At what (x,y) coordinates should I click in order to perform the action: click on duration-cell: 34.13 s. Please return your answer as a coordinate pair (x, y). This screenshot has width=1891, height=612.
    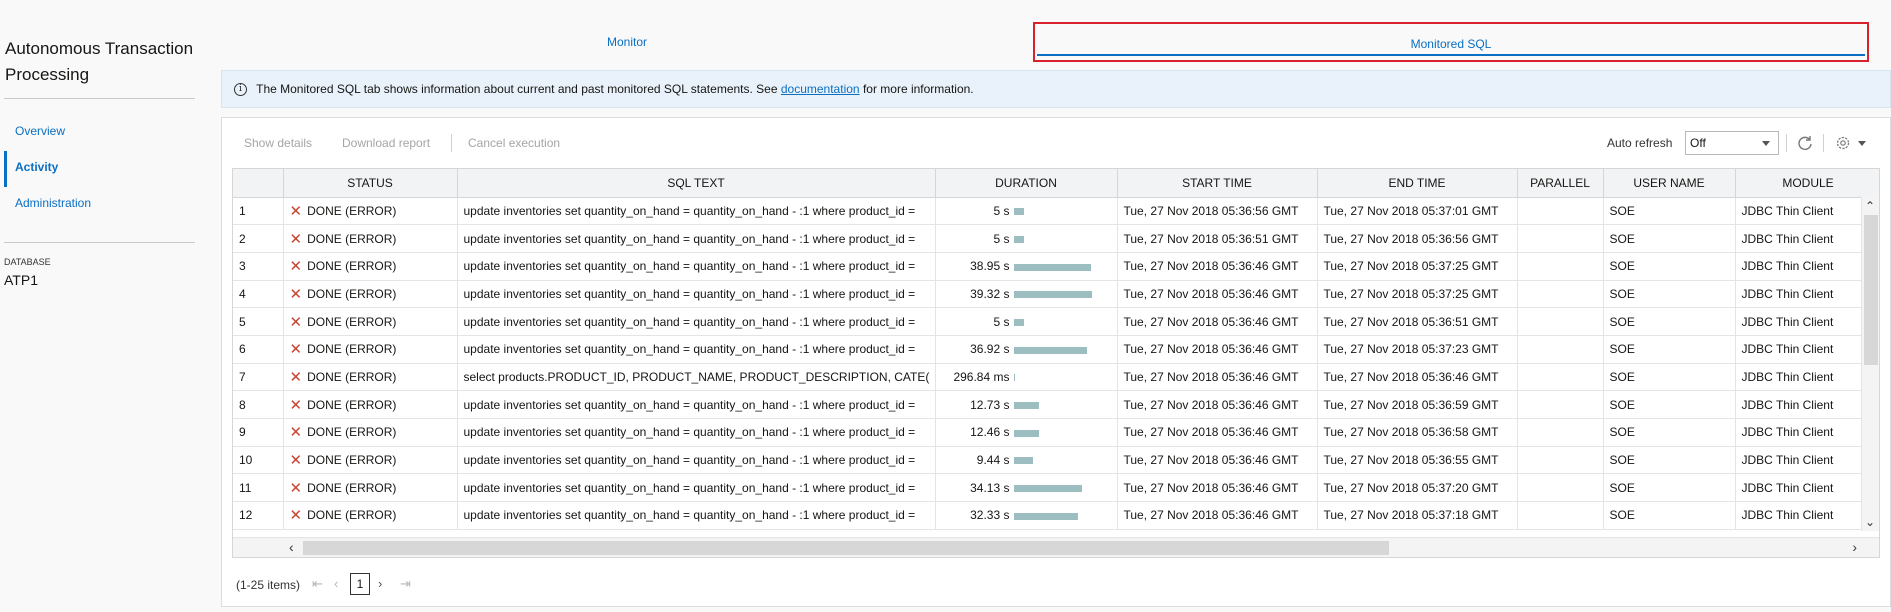
    Looking at the image, I should click on (1026, 488).